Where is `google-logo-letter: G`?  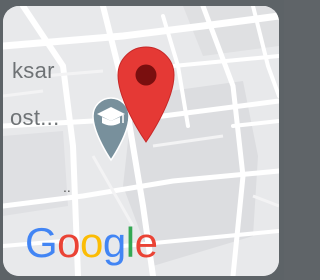
google-logo-letter: G is located at coordinates (41, 242).